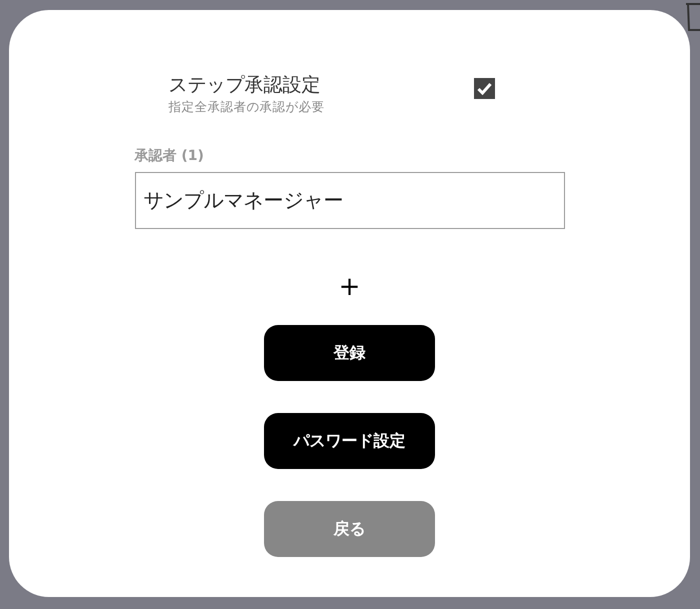  I want to click on action-button: パスワード設定, so click(349, 441).